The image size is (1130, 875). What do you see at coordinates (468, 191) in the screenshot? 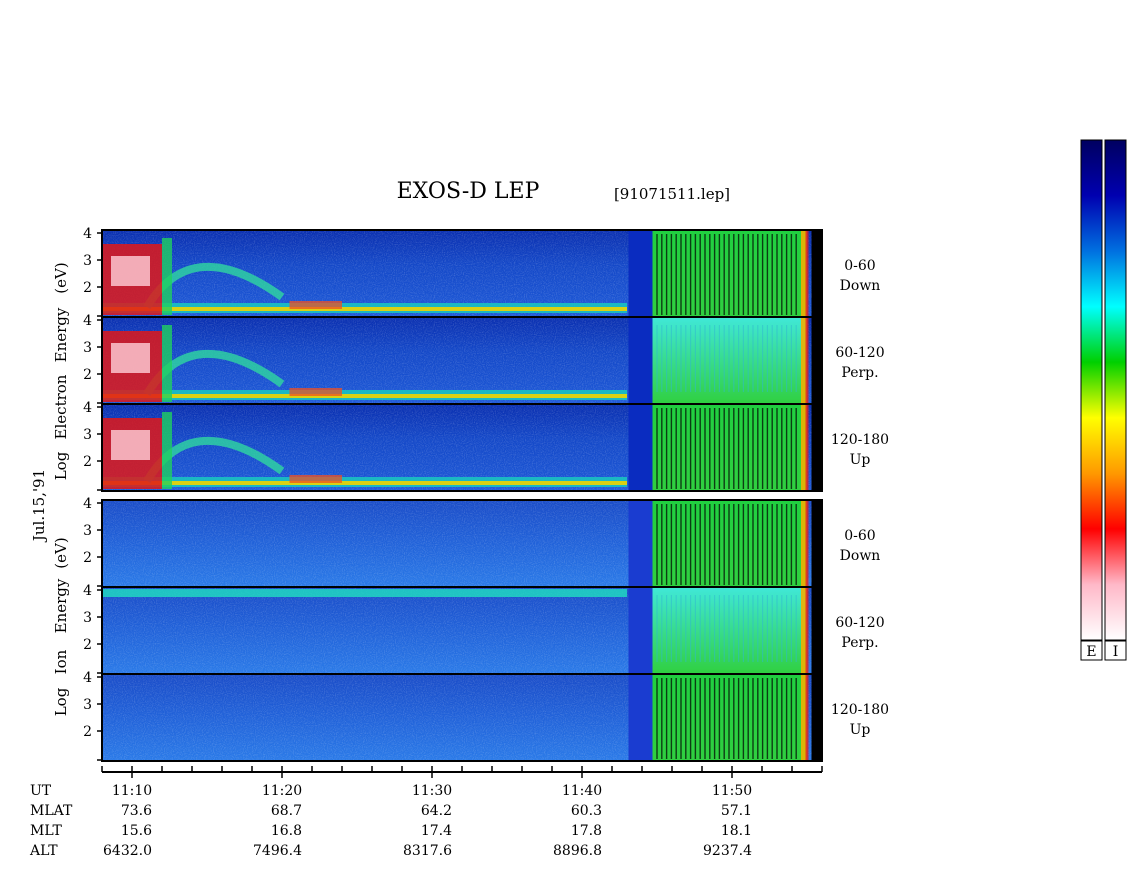
I see `chart-title: EXOS-D LEP` at bounding box center [468, 191].